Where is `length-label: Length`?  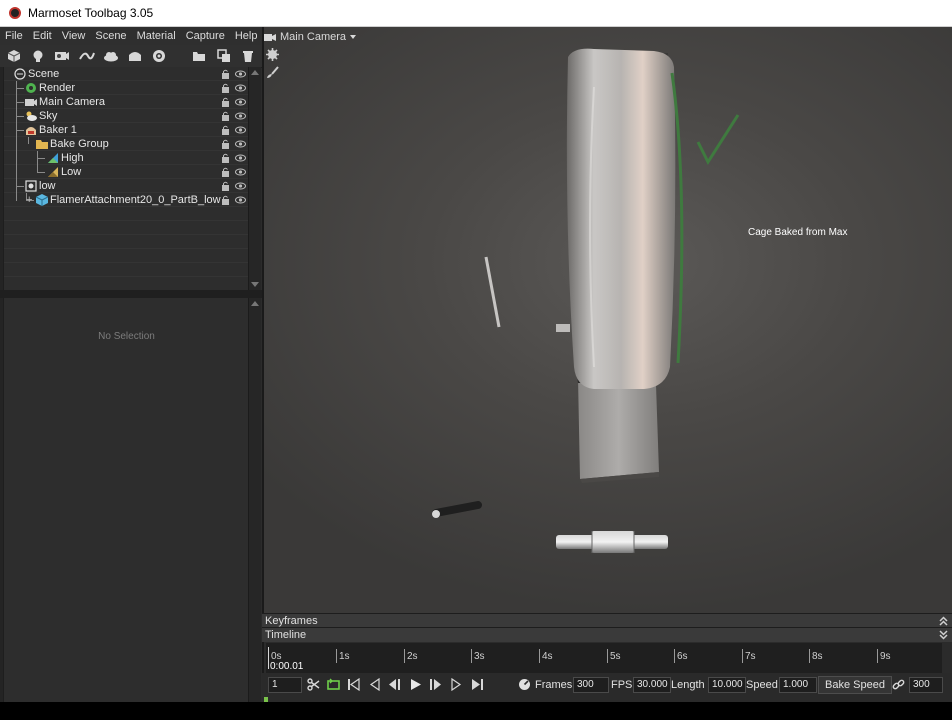
length-label: Length is located at coordinates (688, 685).